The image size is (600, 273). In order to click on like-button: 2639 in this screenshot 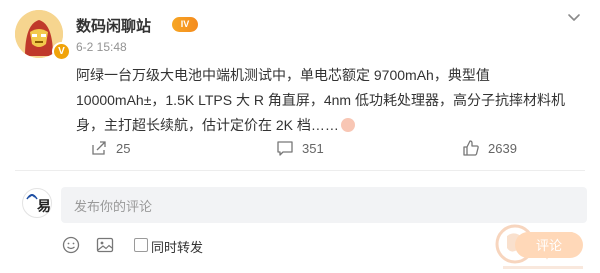, I will do `click(489, 148)`.